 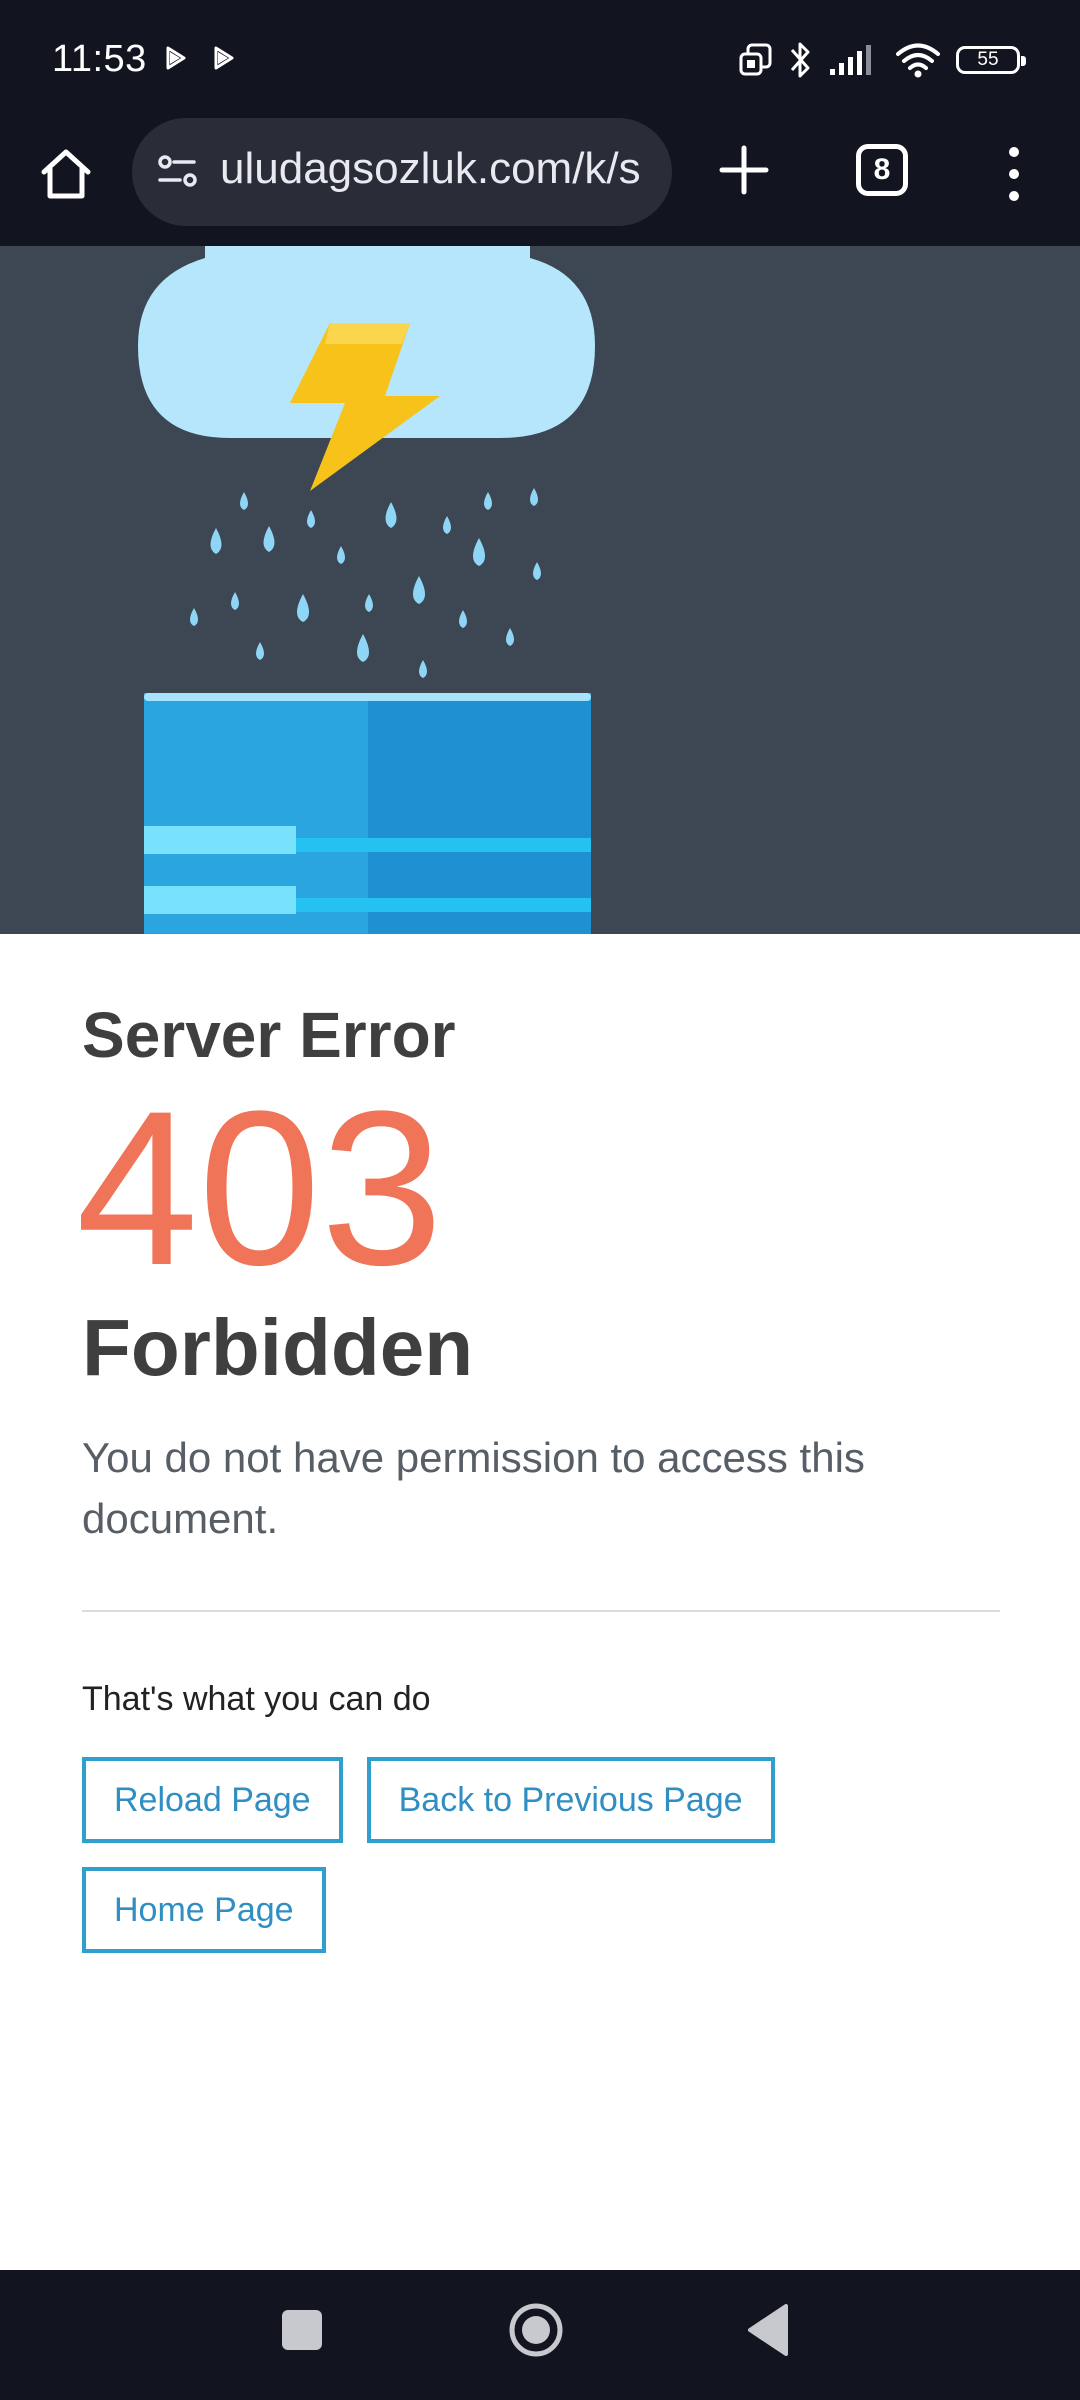 What do you see at coordinates (850, 60) in the screenshot?
I see `signal-icon` at bounding box center [850, 60].